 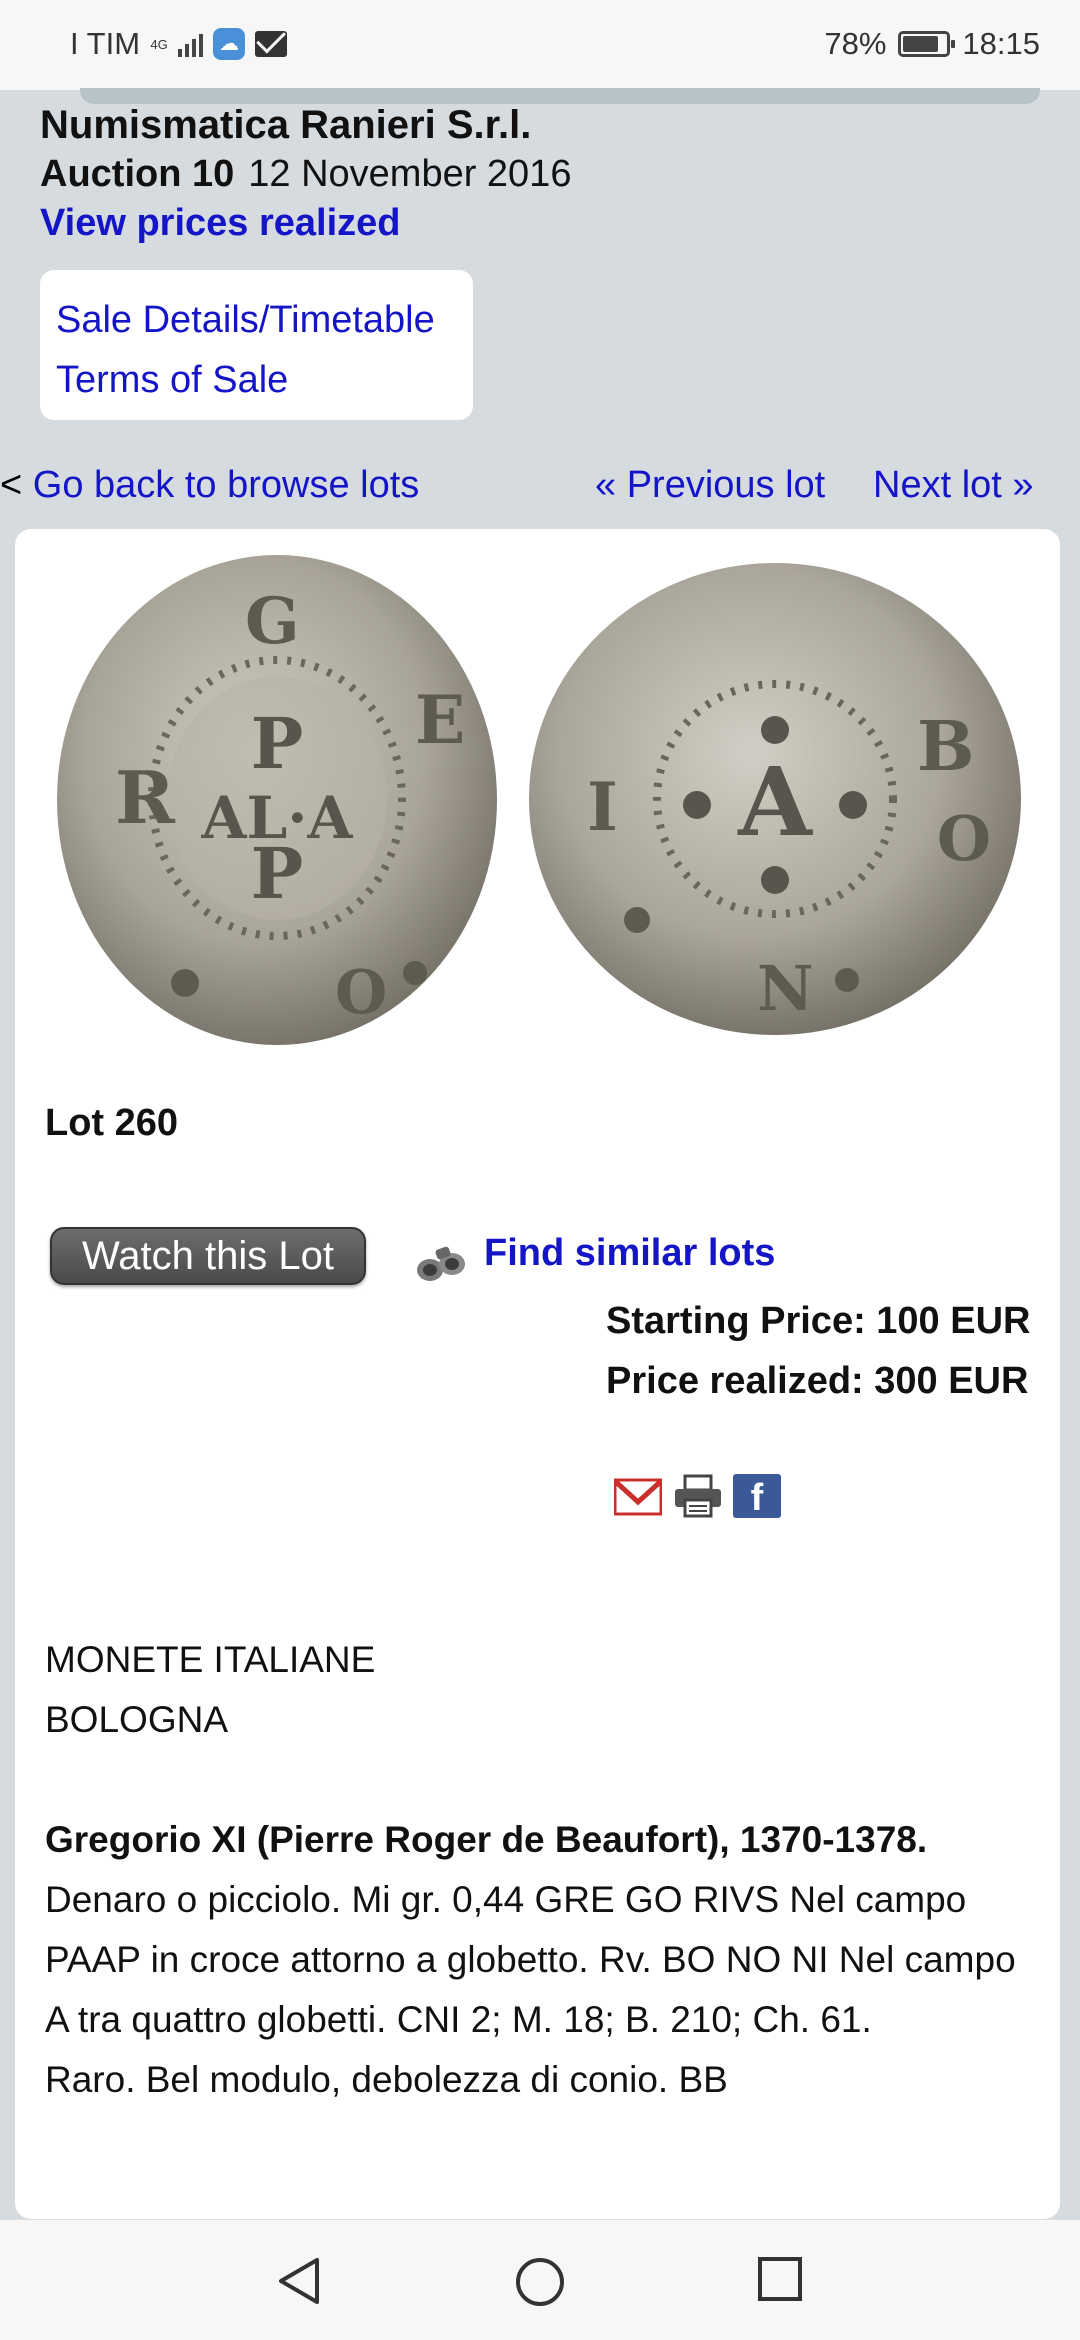 What do you see at coordinates (817, 1381) in the screenshot?
I see `price-realized: Price realized: 300 EUR` at bounding box center [817, 1381].